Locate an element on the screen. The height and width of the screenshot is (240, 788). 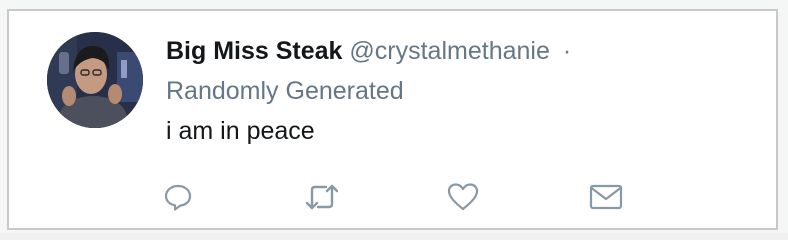
avatar-image is located at coordinates (95, 80).